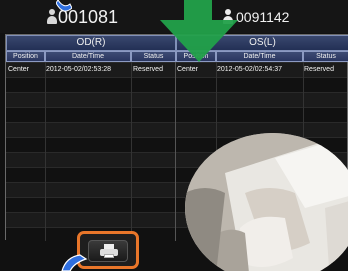 The width and height of the screenshot is (348, 271). What do you see at coordinates (249, 69) in the screenshot?
I see `os-datetime-cell: 2012-05-02/02:54:37` at bounding box center [249, 69].